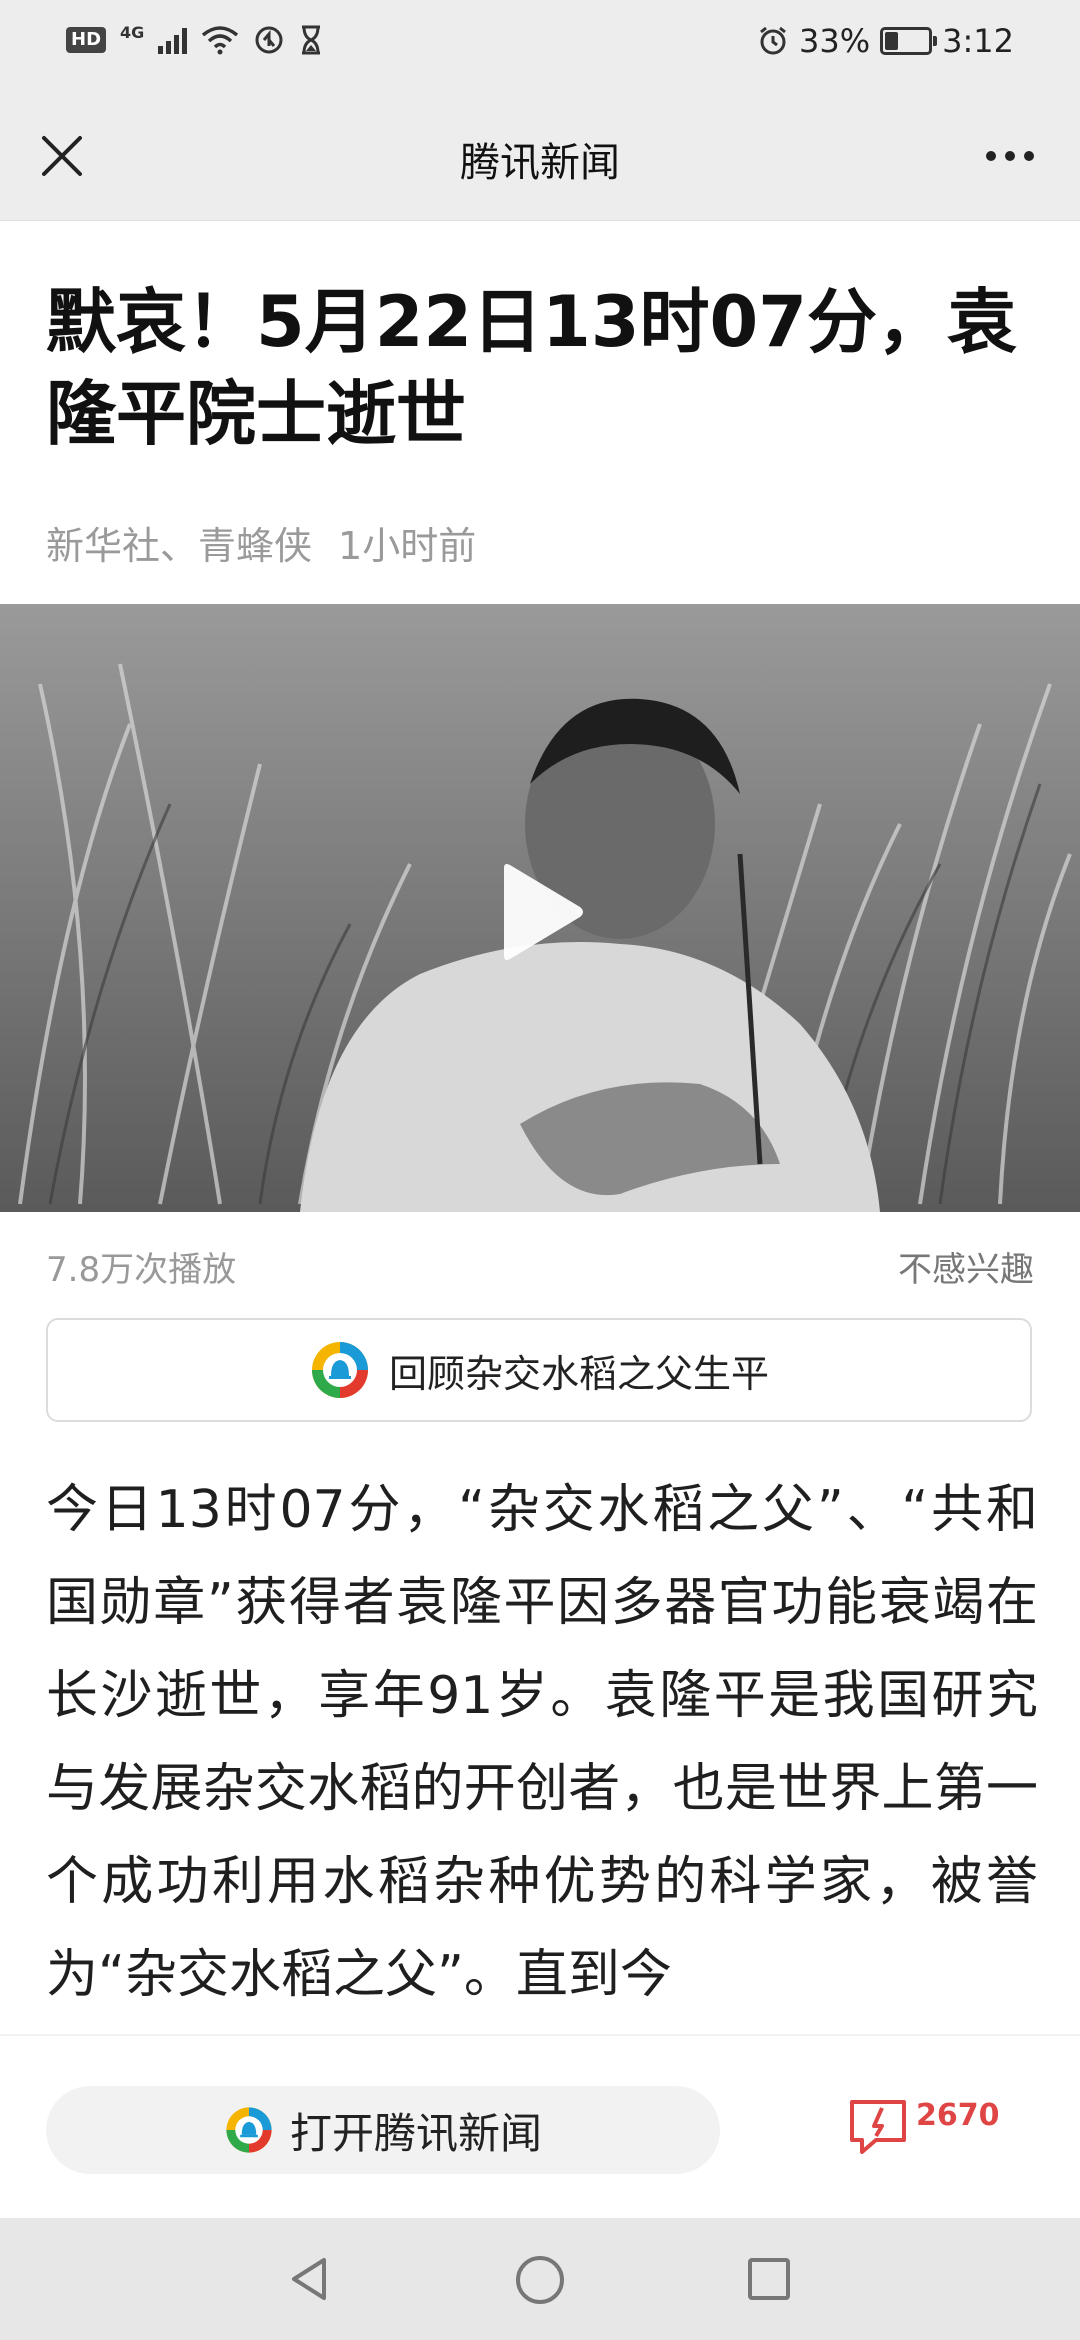 Image resolution: width=1080 pixels, height=2340 pixels. Describe the element at coordinates (407, 546) in the screenshot. I see `article-time: 1小时前` at that location.